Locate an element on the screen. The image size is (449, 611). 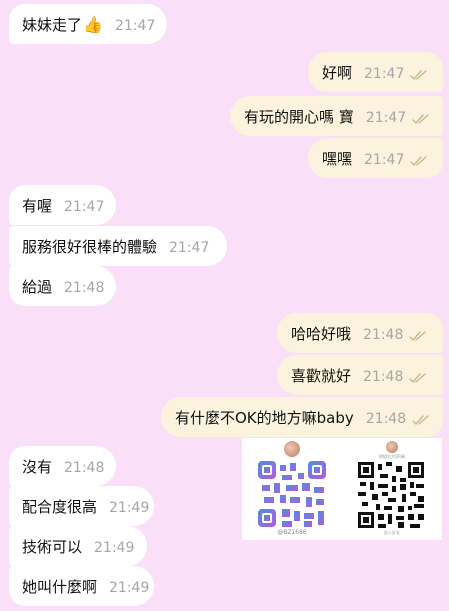
qr-right-footer: 加入好友 is located at coordinates (392, 532).